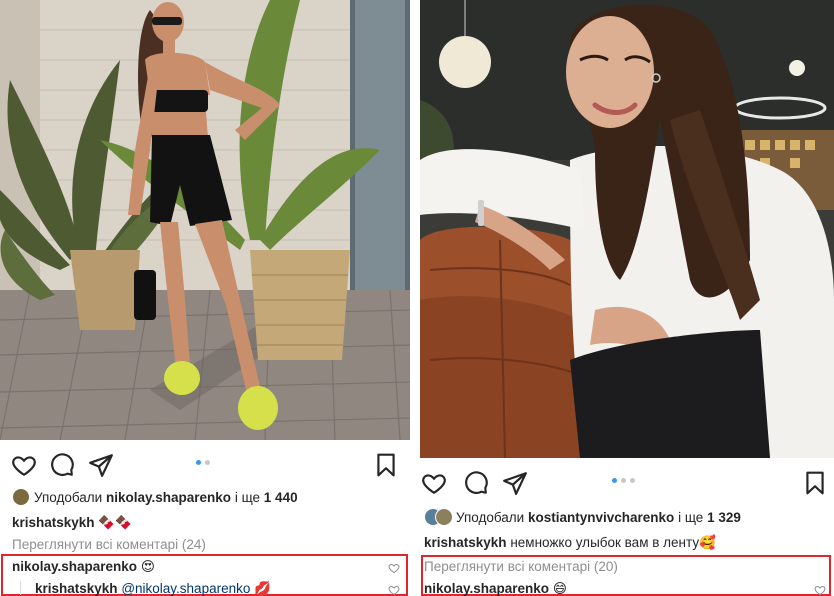 The image size is (834, 596). I want to click on view-all-comments-label: Переглянути всі коментарі (20), so click(521, 566).